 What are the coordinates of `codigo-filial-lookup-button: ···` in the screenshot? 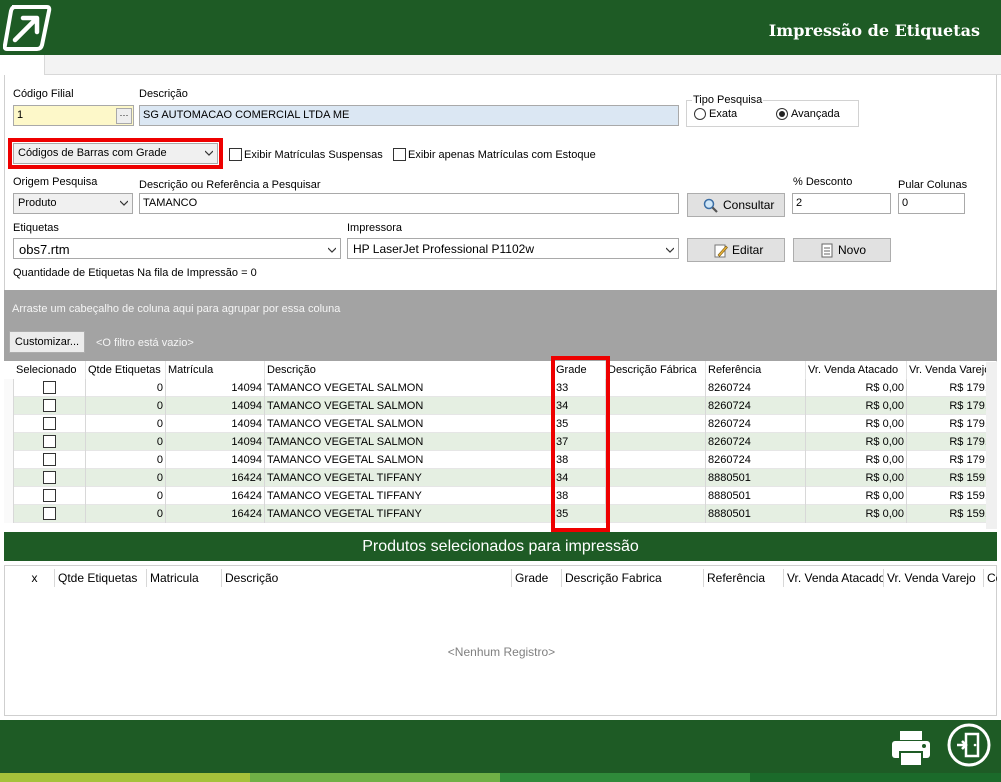 It's located at (124, 116).